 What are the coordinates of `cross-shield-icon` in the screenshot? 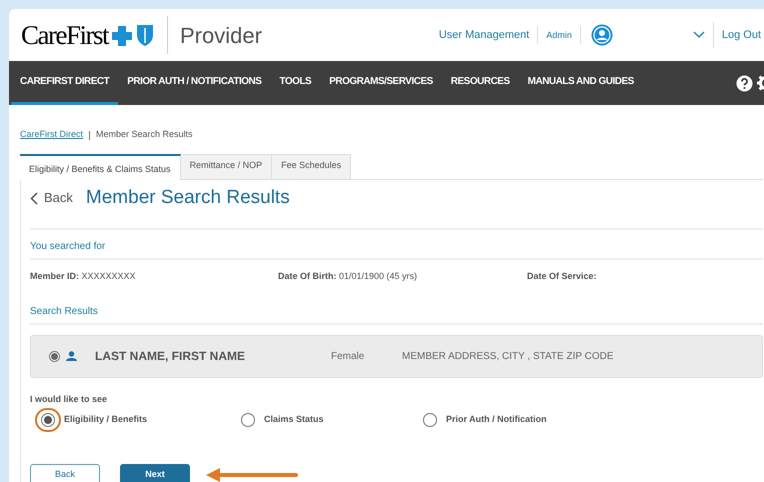 It's located at (133, 35).